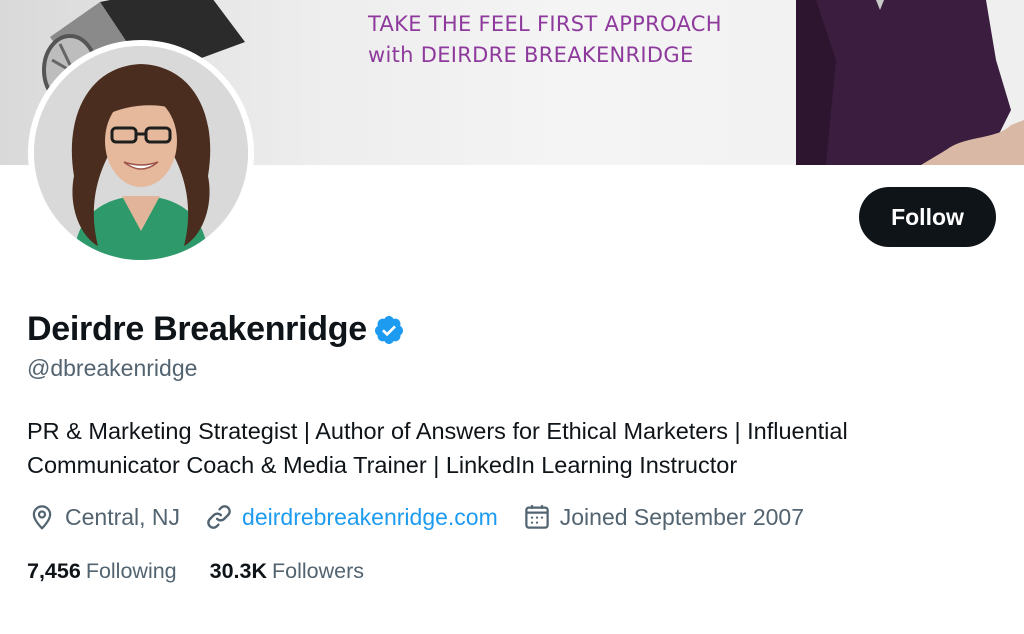 This screenshot has width=1024, height=634. Describe the element at coordinates (54, 571) in the screenshot. I see `following-count: 7,456` at that location.